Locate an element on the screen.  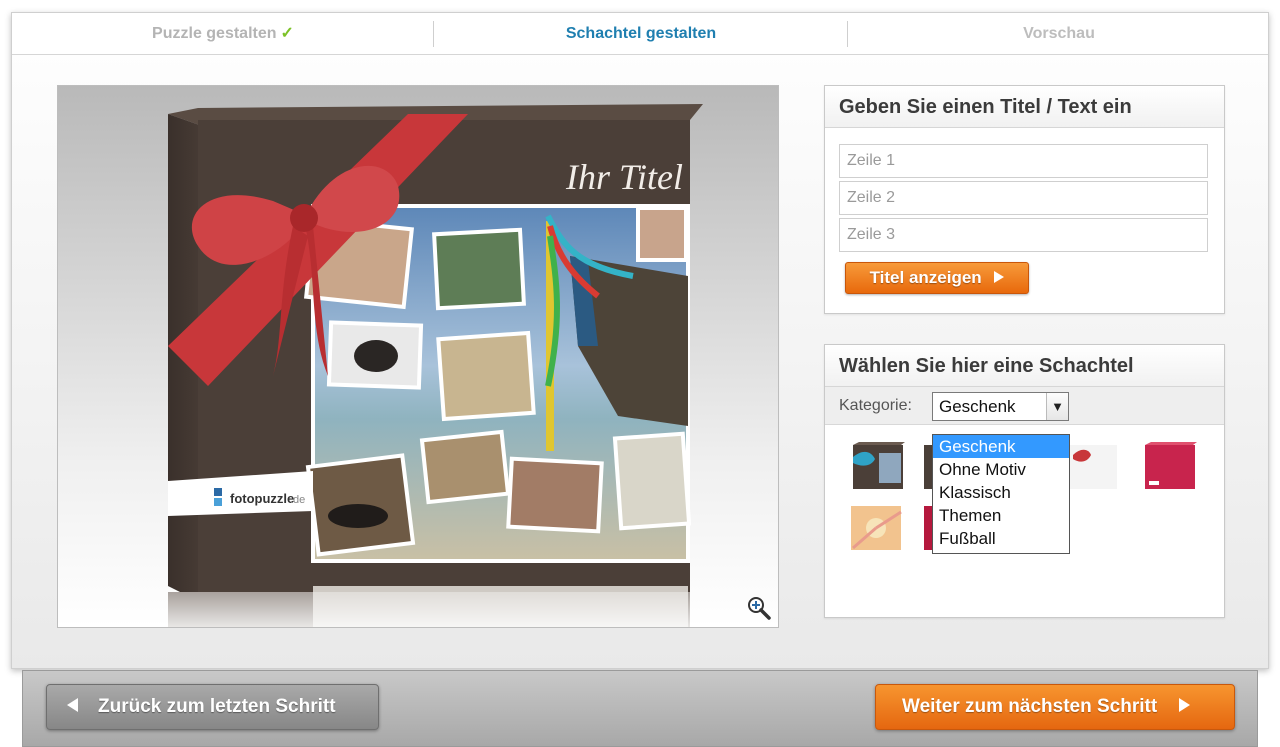
step-puzzle-design-label: Puzzle gestalten is located at coordinates (214, 33).